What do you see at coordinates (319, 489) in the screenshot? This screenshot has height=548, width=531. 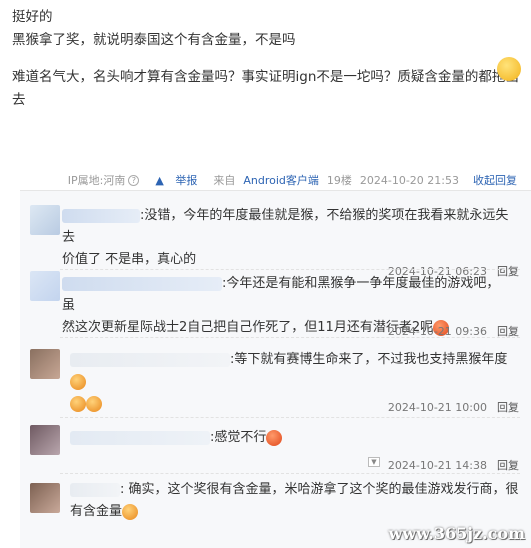 I see `reply-text: : 确实，这个奖很有含金量，米哈游拿了这个奖的最佳游戏发行商，很` at bounding box center [319, 489].